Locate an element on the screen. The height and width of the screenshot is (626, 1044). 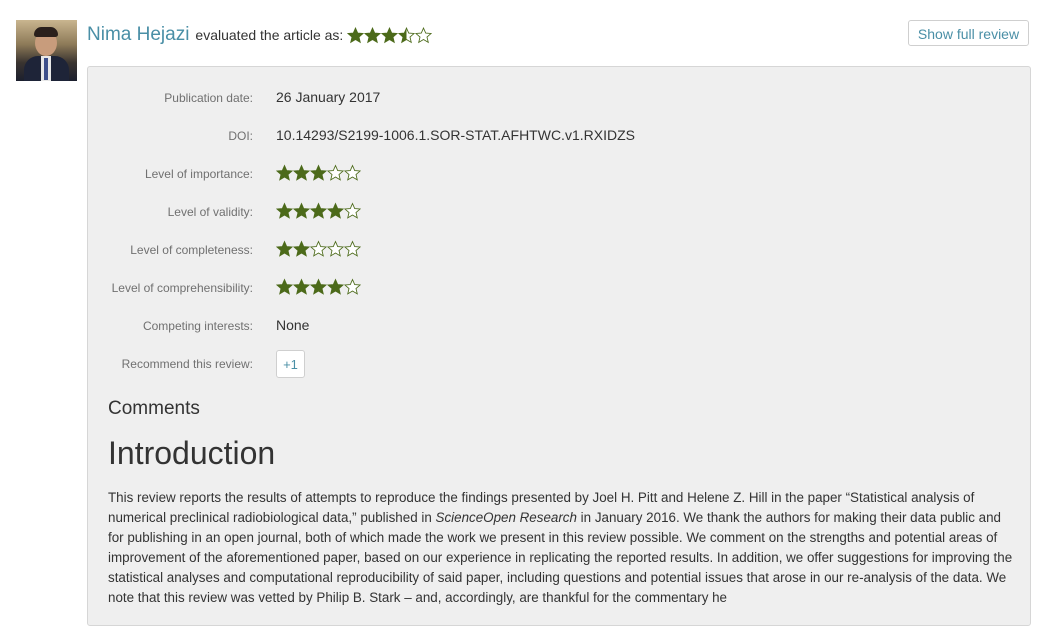
overall-rating-stars is located at coordinates (390, 35).